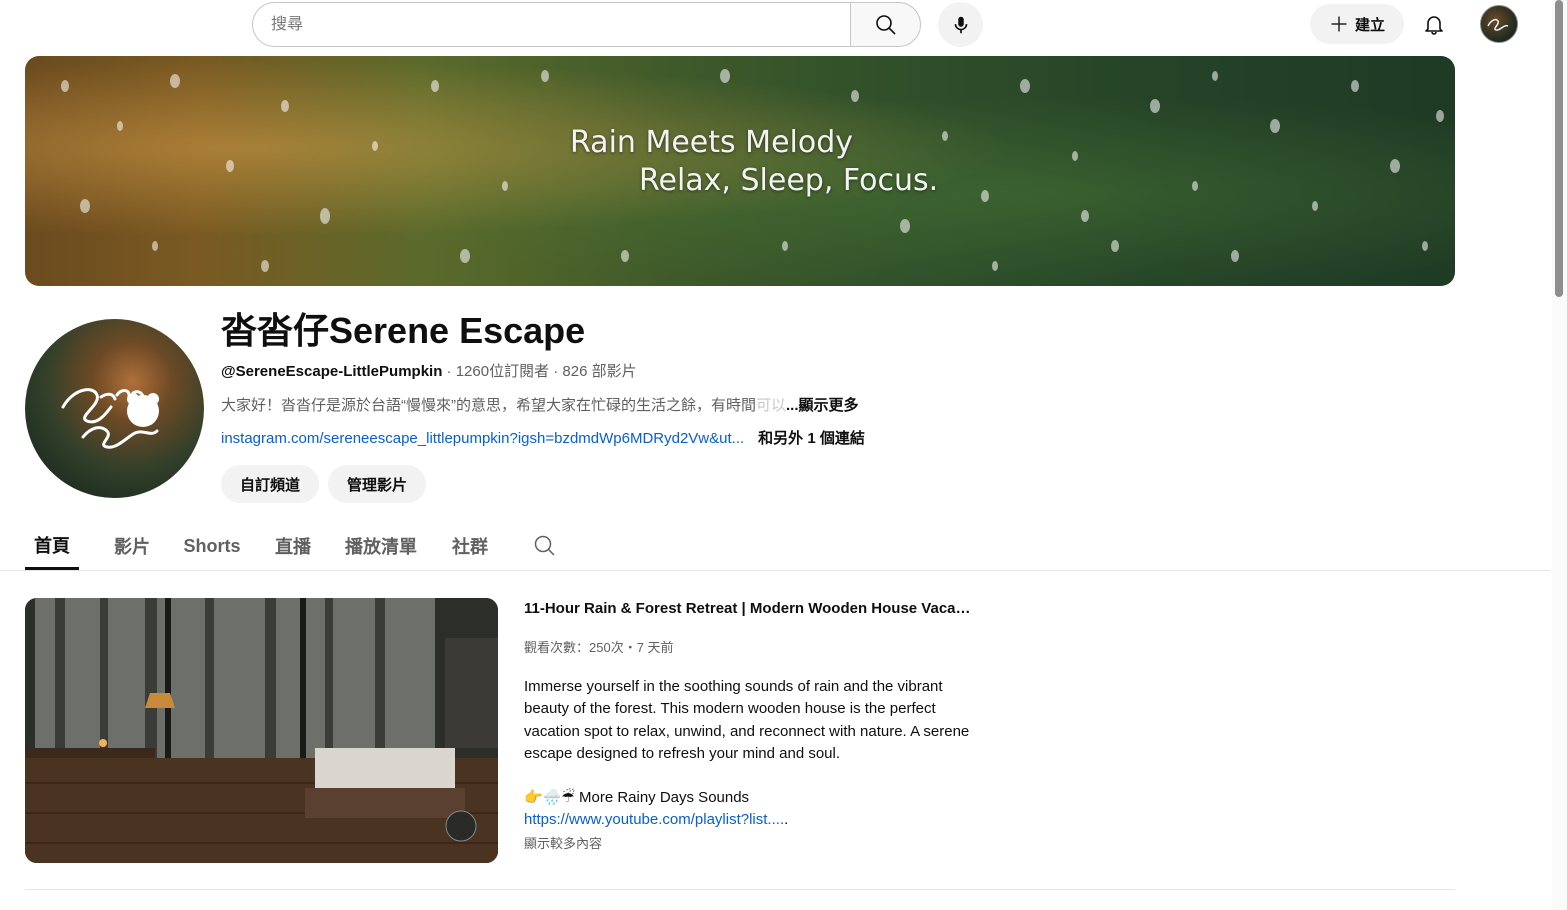 The image size is (1567, 910). Describe the element at coordinates (599, 647) in the screenshot. I see `featured-video-meta: 觀看次數：250次・7 天前` at that location.